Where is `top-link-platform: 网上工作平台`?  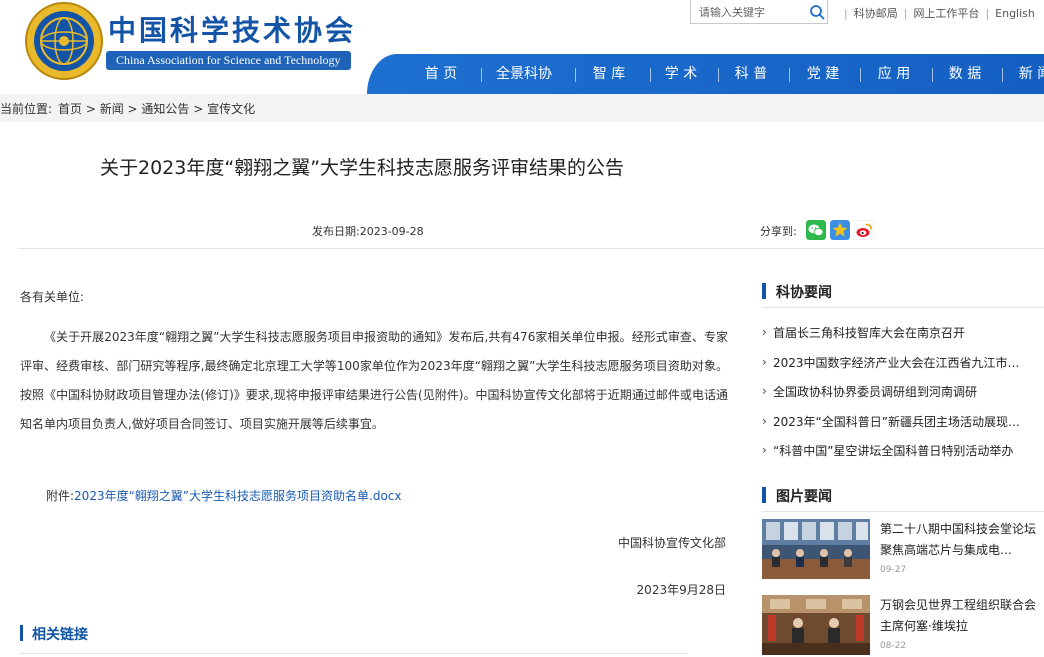 top-link-platform: 网上工作平台 is located at coordinates (946, 13).